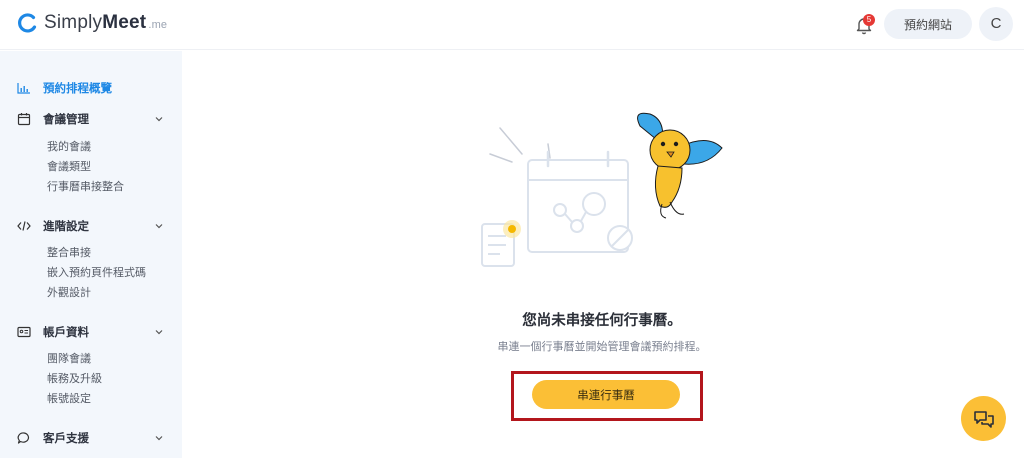 This screenshot has width=1024, height=458. Describe the element at coordinates (91, 332) in the screenshot. I see `sidebar-section-account: 帳戶資料` at that location.